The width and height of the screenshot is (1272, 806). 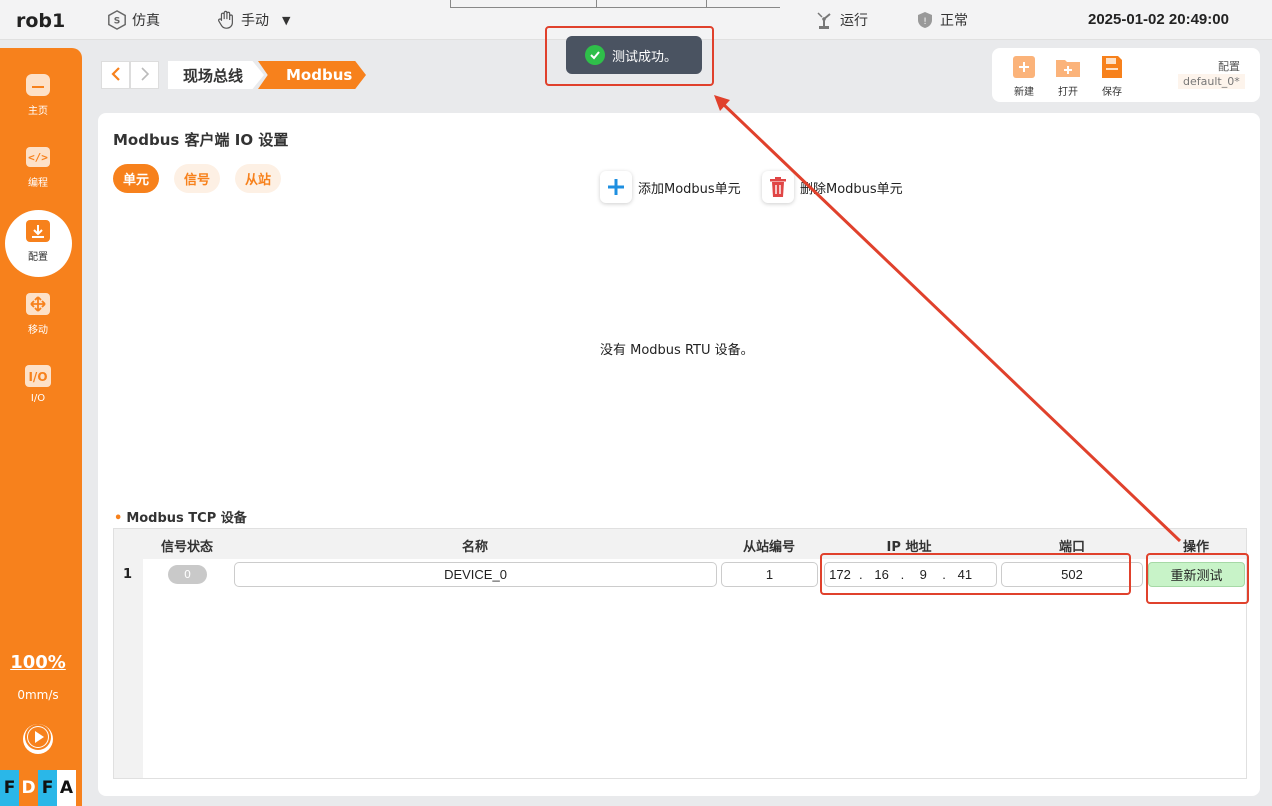 I want to click on history-nav, so click(x=130, y=75).